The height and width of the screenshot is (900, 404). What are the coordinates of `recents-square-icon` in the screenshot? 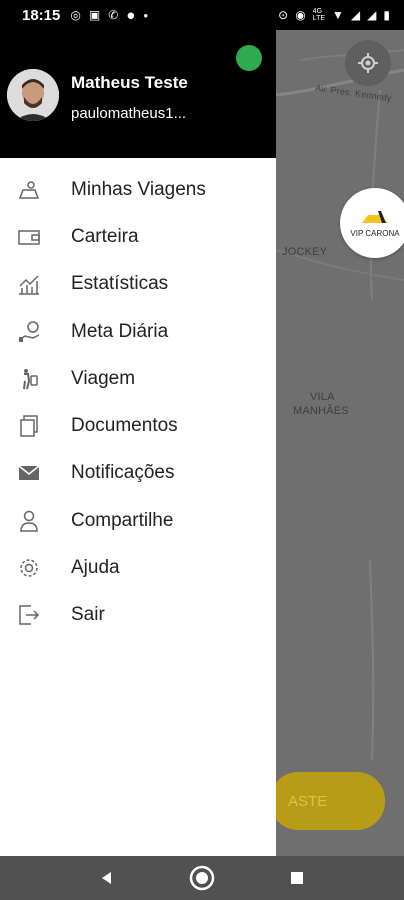 It's located at (296, 878).